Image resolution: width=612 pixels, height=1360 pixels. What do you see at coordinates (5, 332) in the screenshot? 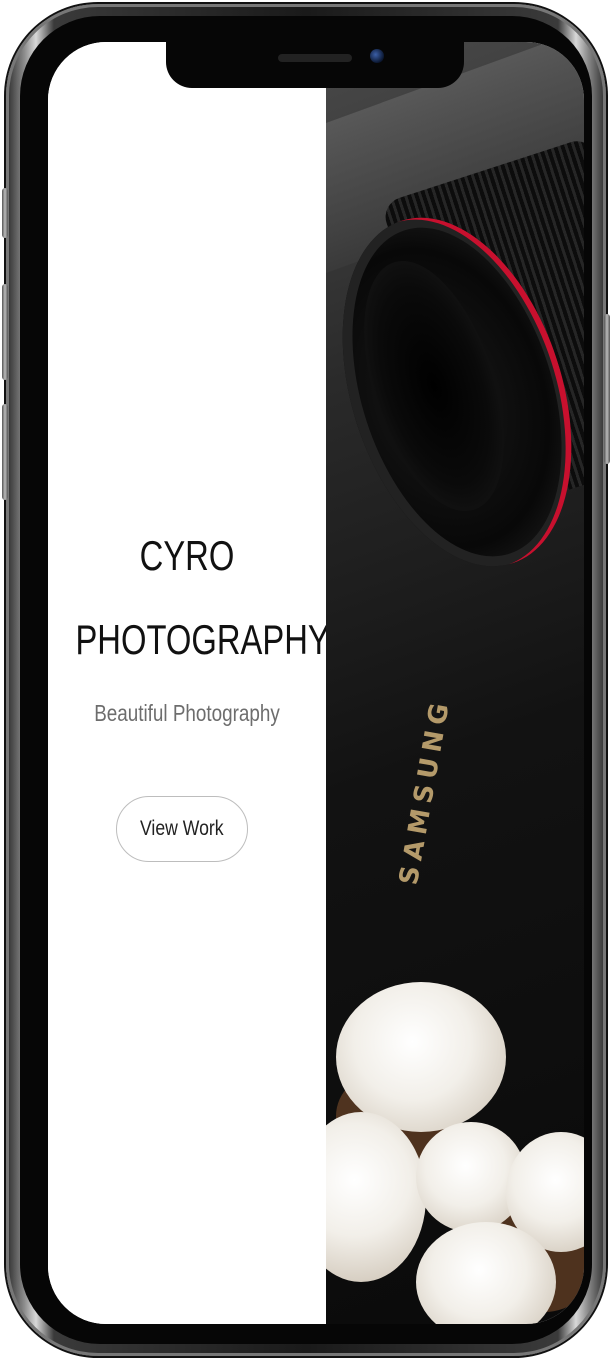
I see `volume-up-button` at bounding box center [5, 332].